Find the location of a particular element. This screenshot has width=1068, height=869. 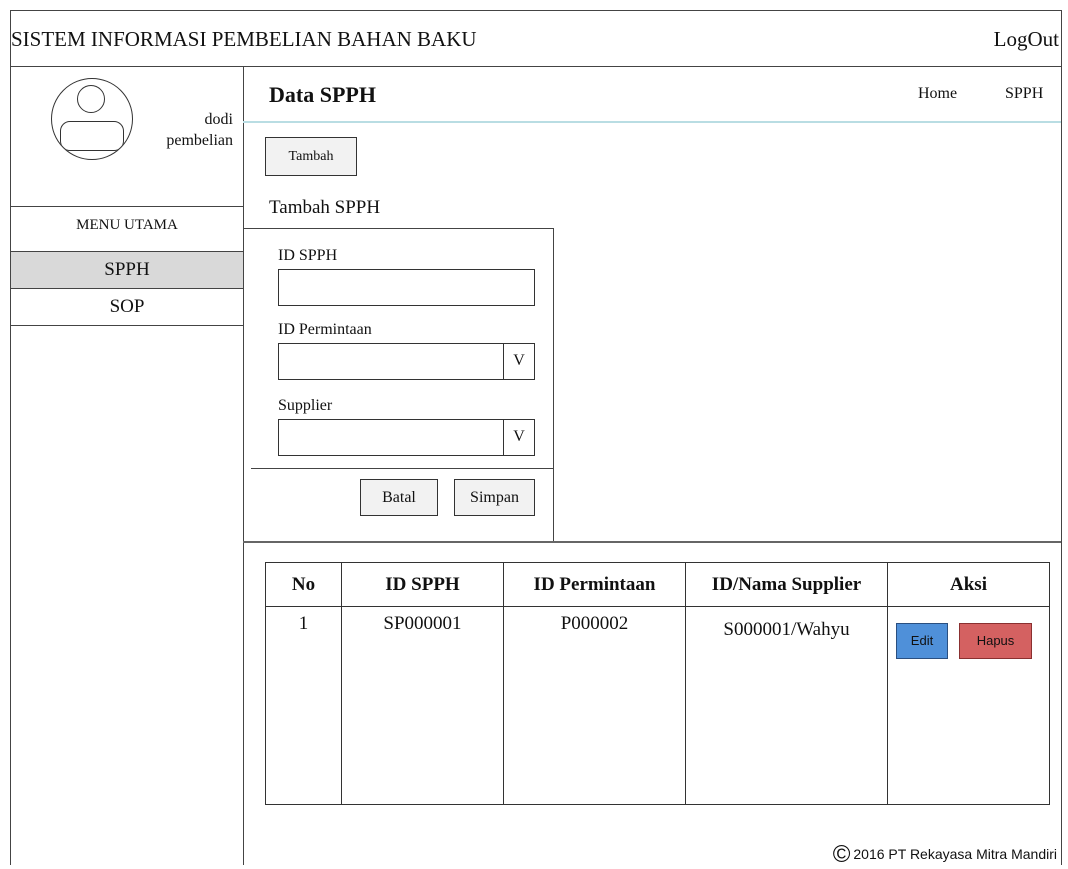

copyright-icon: © is located at coordinates (841, 854).